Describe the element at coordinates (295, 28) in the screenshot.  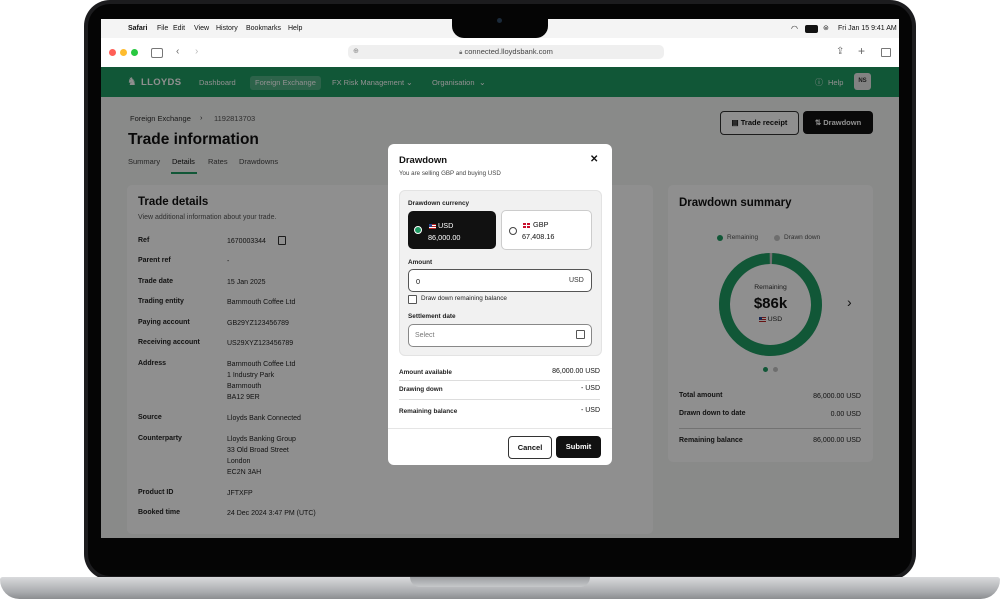
I see `menu-help: Help` at that location.